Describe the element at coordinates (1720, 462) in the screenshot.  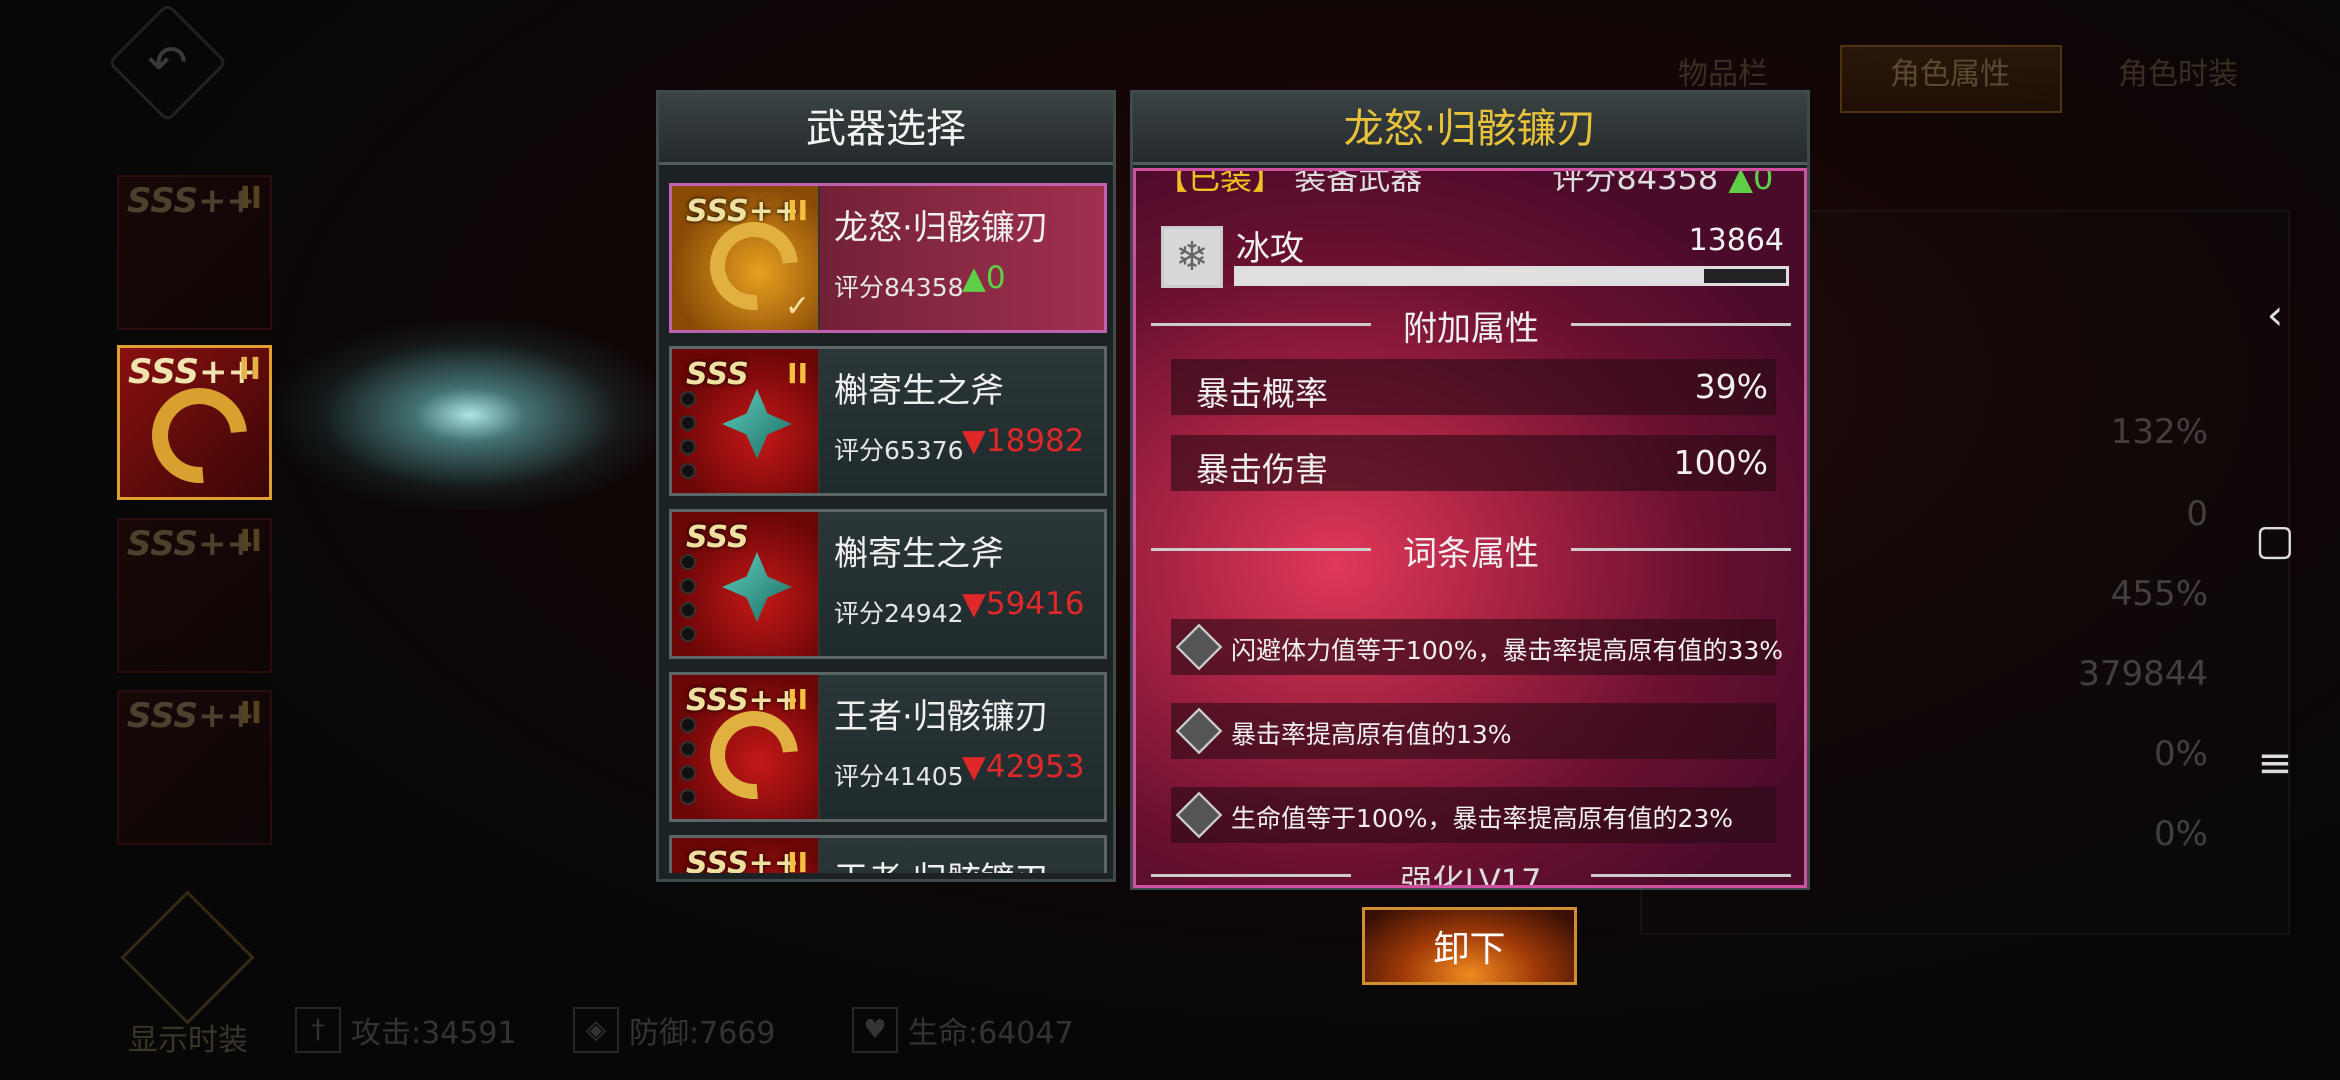
I see `attribute-value: 100%` at that location.